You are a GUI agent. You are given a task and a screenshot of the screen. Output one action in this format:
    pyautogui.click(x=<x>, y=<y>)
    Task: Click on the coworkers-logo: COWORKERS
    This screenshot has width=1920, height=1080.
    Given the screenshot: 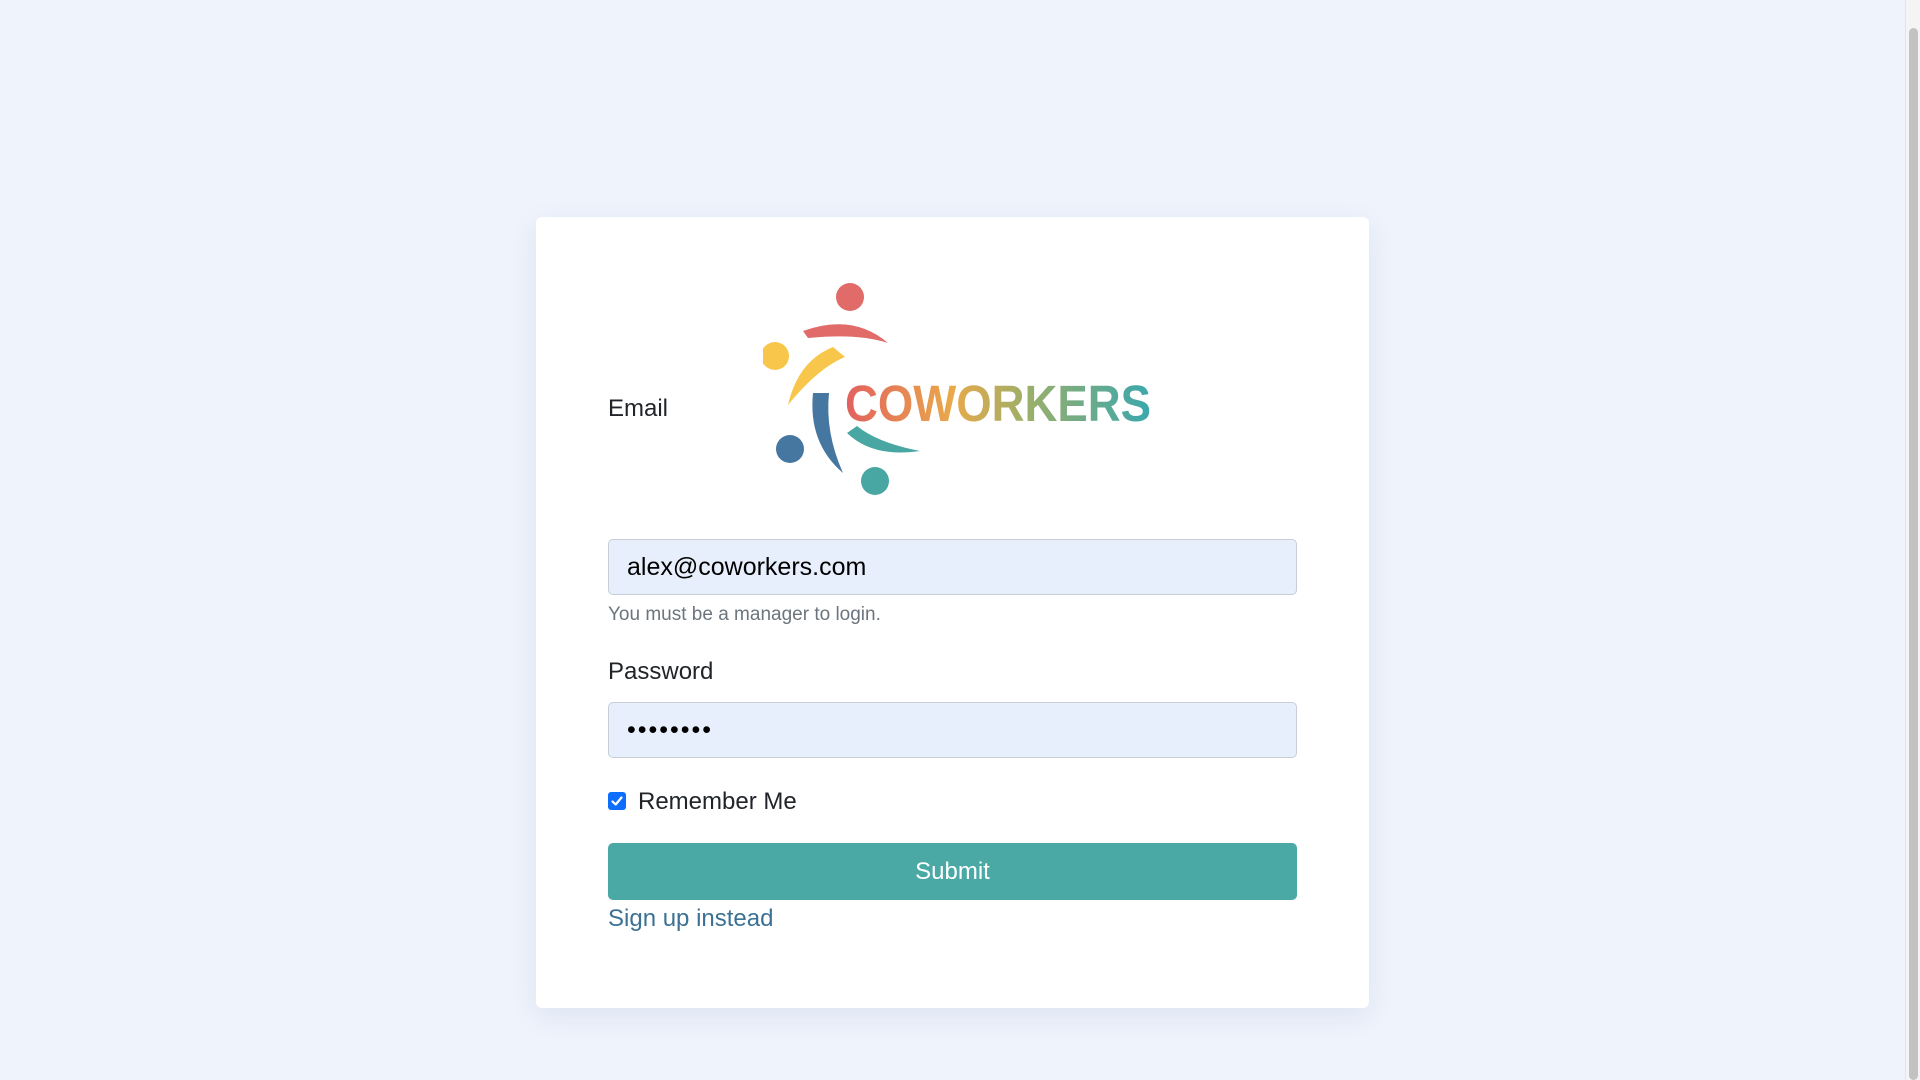 What is the action you would take?
    pyautogui.click(x=957, y=389)
    